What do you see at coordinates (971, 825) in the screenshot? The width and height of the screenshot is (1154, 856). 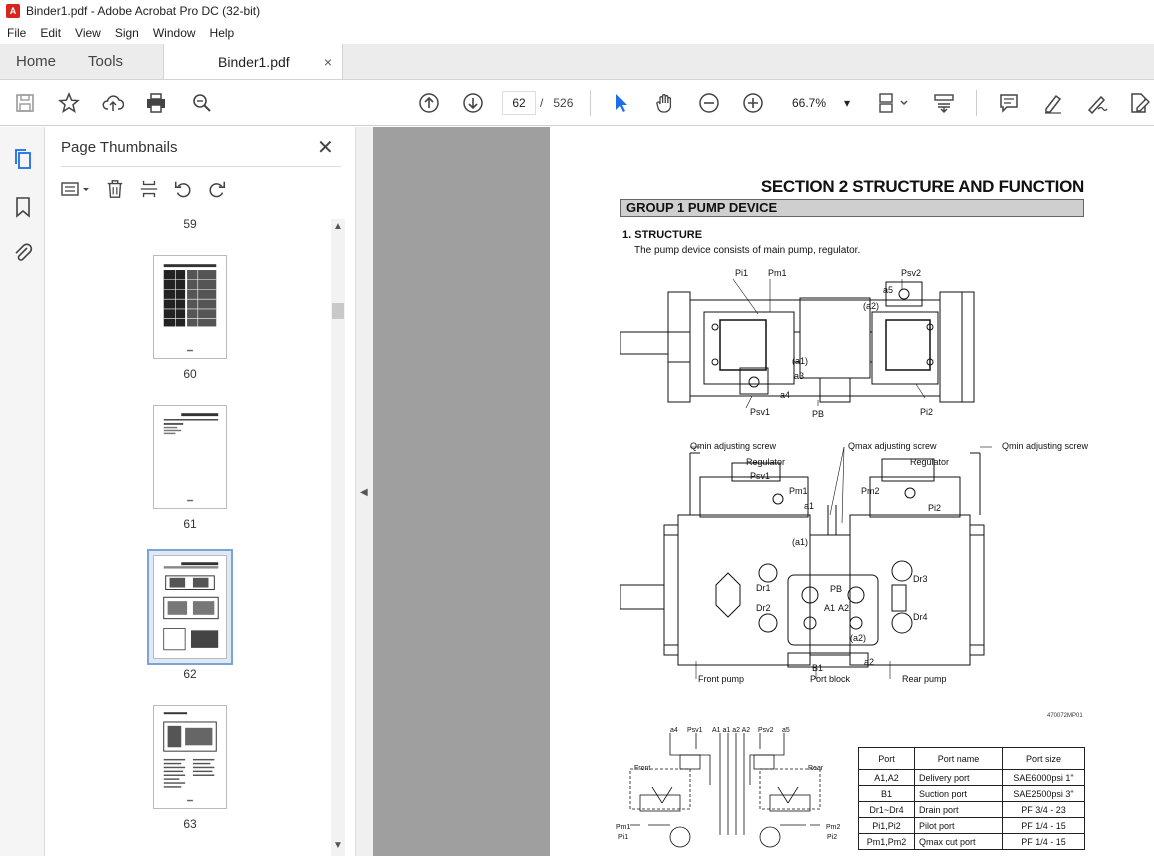 I see `table-row: Pi1,Pi2 Pilot port PF 1/4 - 15` at bounding box center [971, 825].